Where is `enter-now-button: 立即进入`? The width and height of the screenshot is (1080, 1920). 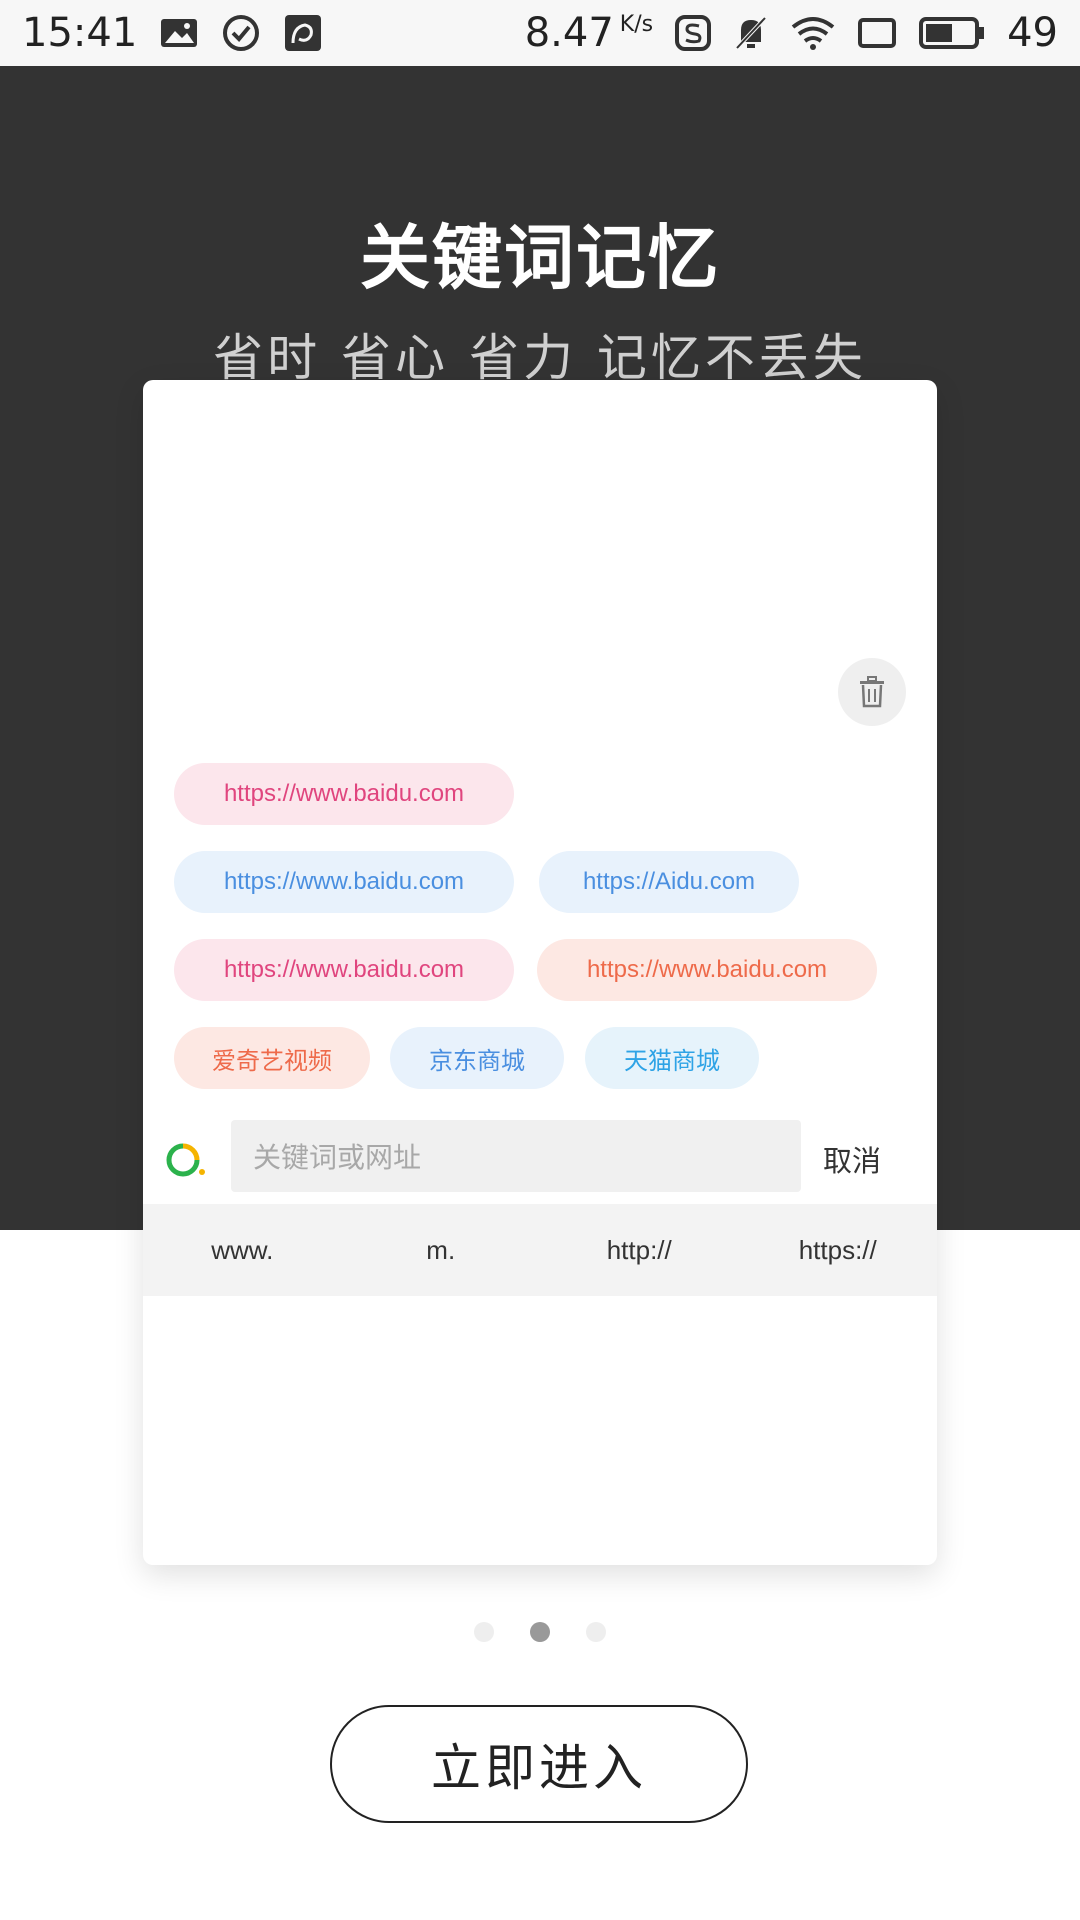
enter-now-button: 立即进入 is located at coordinates (539, 1764).